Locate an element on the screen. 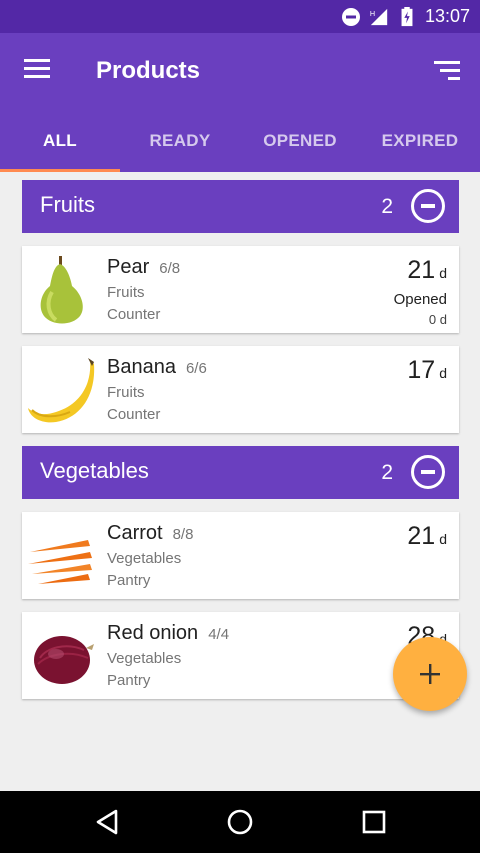 Image resolution: width=480 pixels, height=853 pixels. pear-image is located at coordinates (61, 290).